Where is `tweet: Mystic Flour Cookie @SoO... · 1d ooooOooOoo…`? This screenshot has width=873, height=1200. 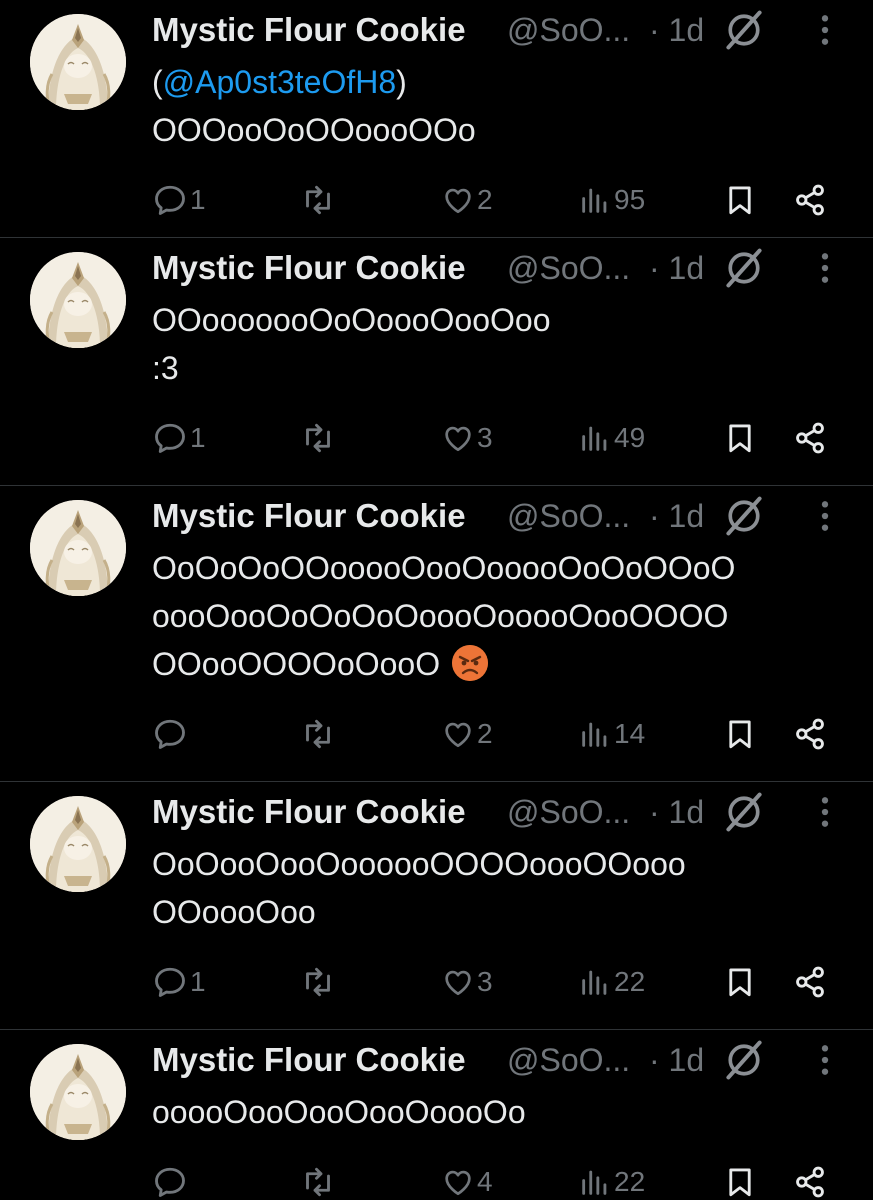 tweet: Mystic Flour Cookie @SoO... · 1d ooooOooOoo… is located at coordinates (436, 1115).